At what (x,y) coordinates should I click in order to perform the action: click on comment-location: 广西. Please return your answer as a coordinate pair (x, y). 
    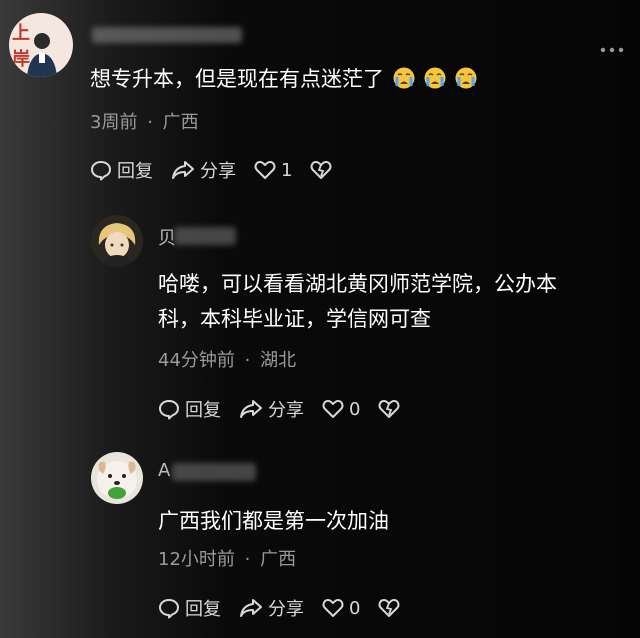
    Looking at the image, I should click on (180, 122).